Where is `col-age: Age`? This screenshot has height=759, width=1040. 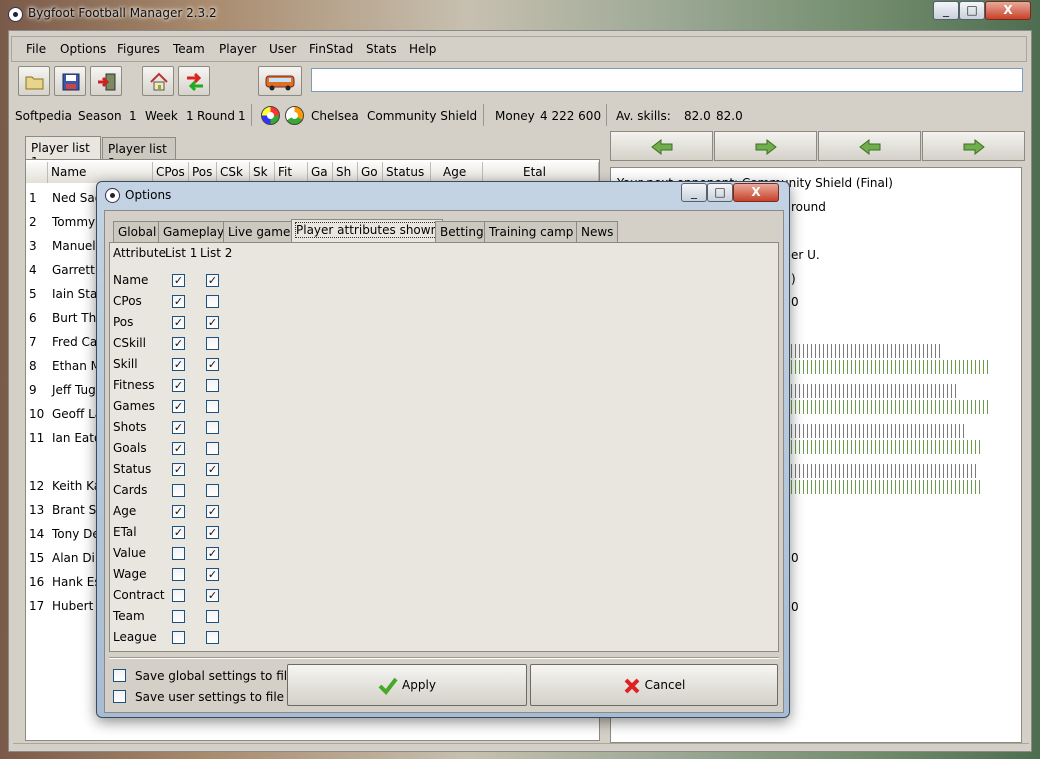 col-age: Age is located at coordinates (457, 172).